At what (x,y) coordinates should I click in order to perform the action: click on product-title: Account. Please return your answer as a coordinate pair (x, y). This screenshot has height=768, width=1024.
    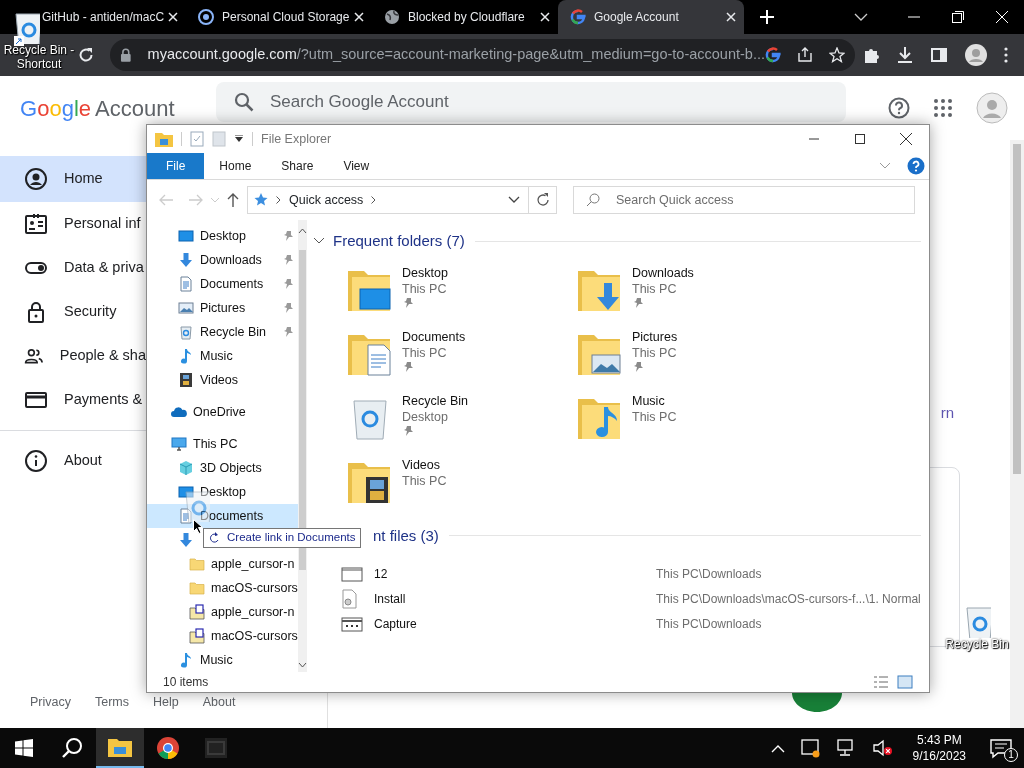
    Looking at the image, I should click on (135, 108).